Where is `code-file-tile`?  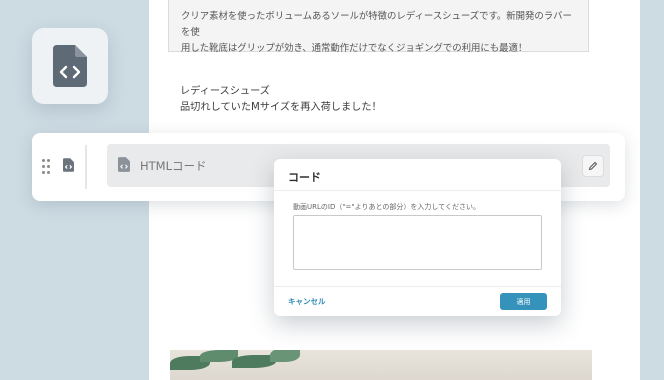 code-file-tile is located at coordinates (70, 66).